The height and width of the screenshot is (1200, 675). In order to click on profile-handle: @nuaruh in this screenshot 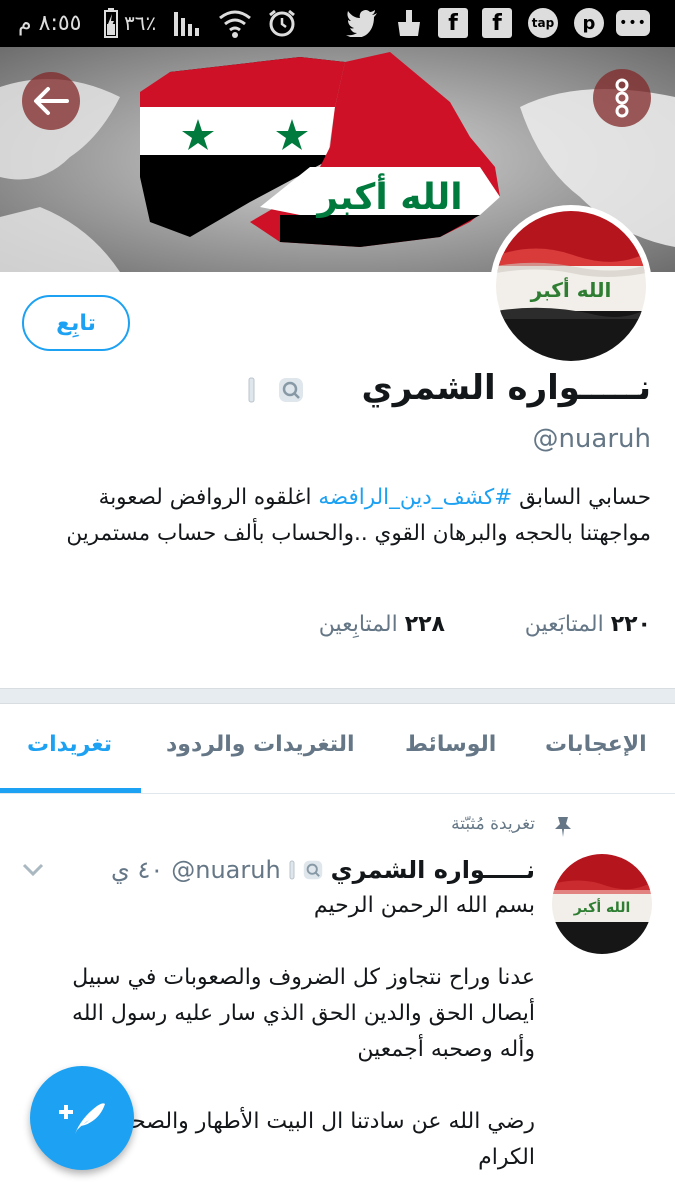, I will do `click(591, 439)`.